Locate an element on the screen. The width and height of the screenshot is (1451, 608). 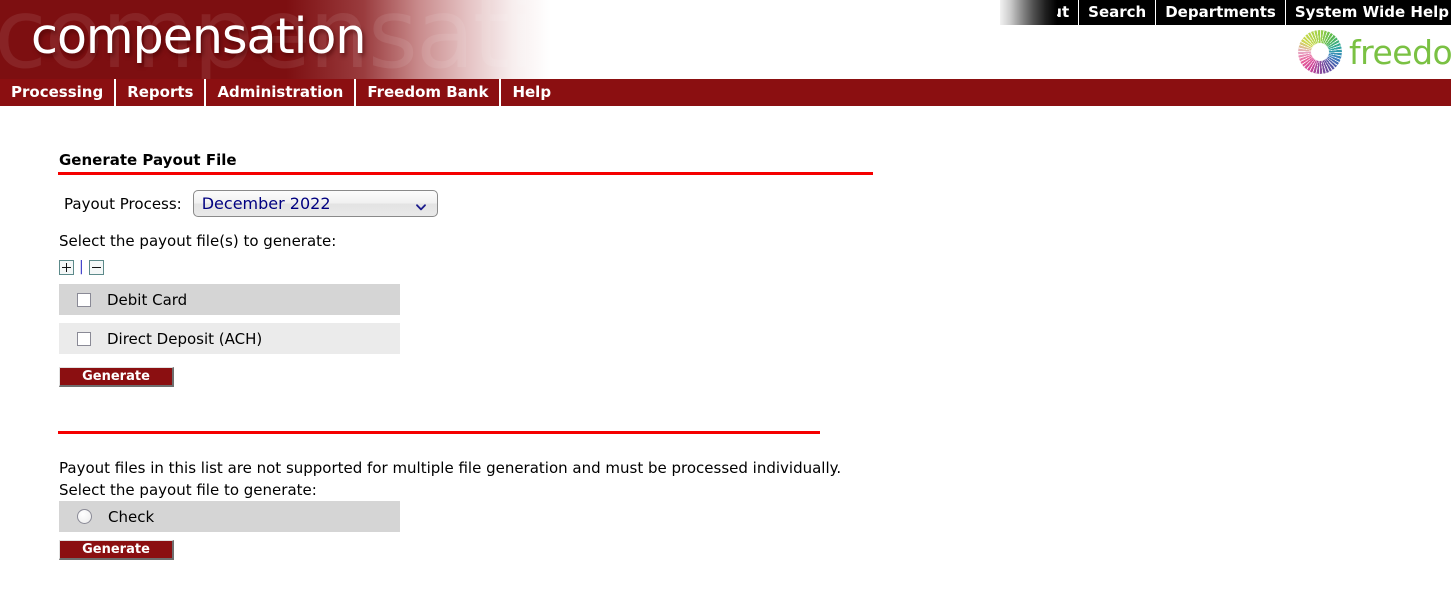
departments-link: Departments is located at coordinates (1220, 12).